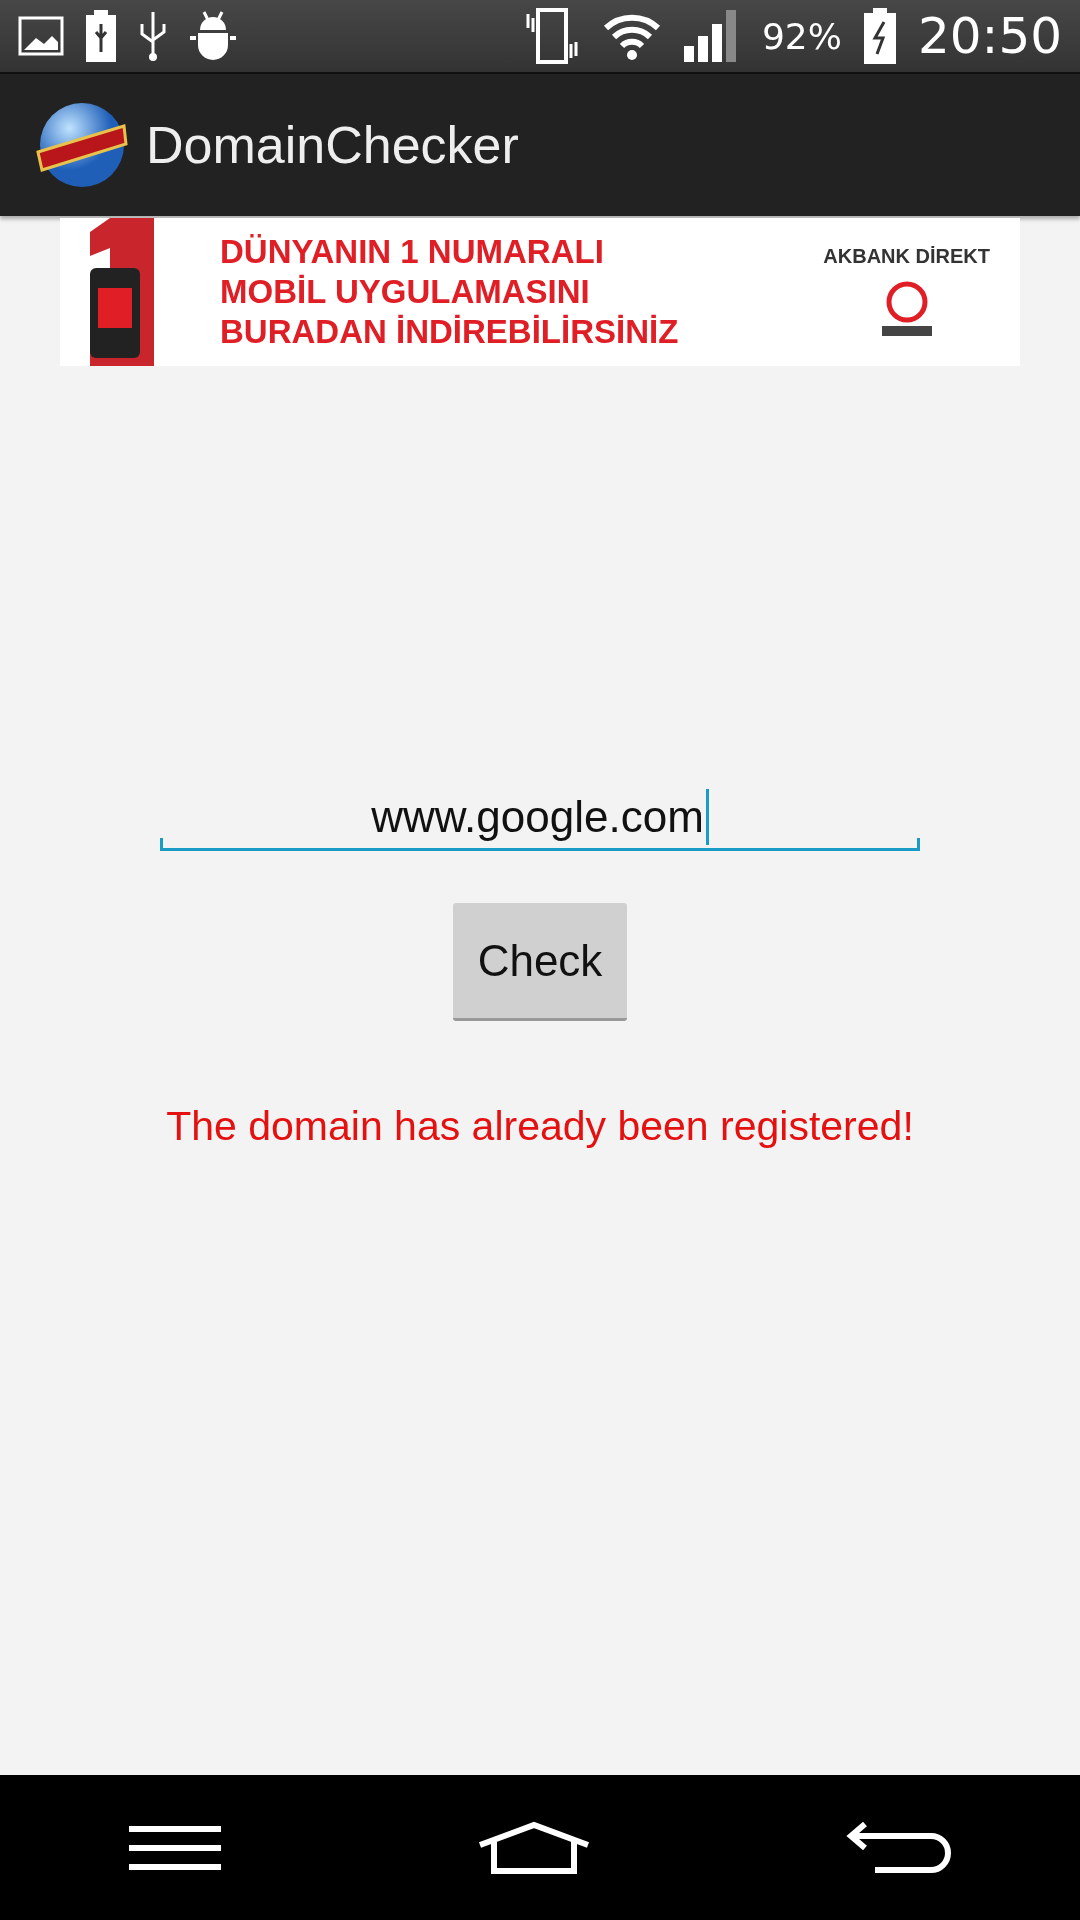 This screenshot has width=1080, height=1920. What do you see at coordinates (174, 1847) in the screenshot?
I see `menu-icon` at bounding box center [174, 1847].